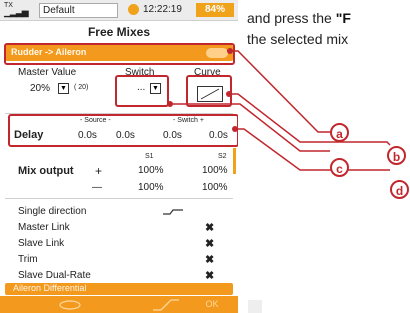  What do you see at coordinates (328, 29) in the screenshot?
I see `manual-text: and press the "F the selected mix` at bounding box center [328, 29].